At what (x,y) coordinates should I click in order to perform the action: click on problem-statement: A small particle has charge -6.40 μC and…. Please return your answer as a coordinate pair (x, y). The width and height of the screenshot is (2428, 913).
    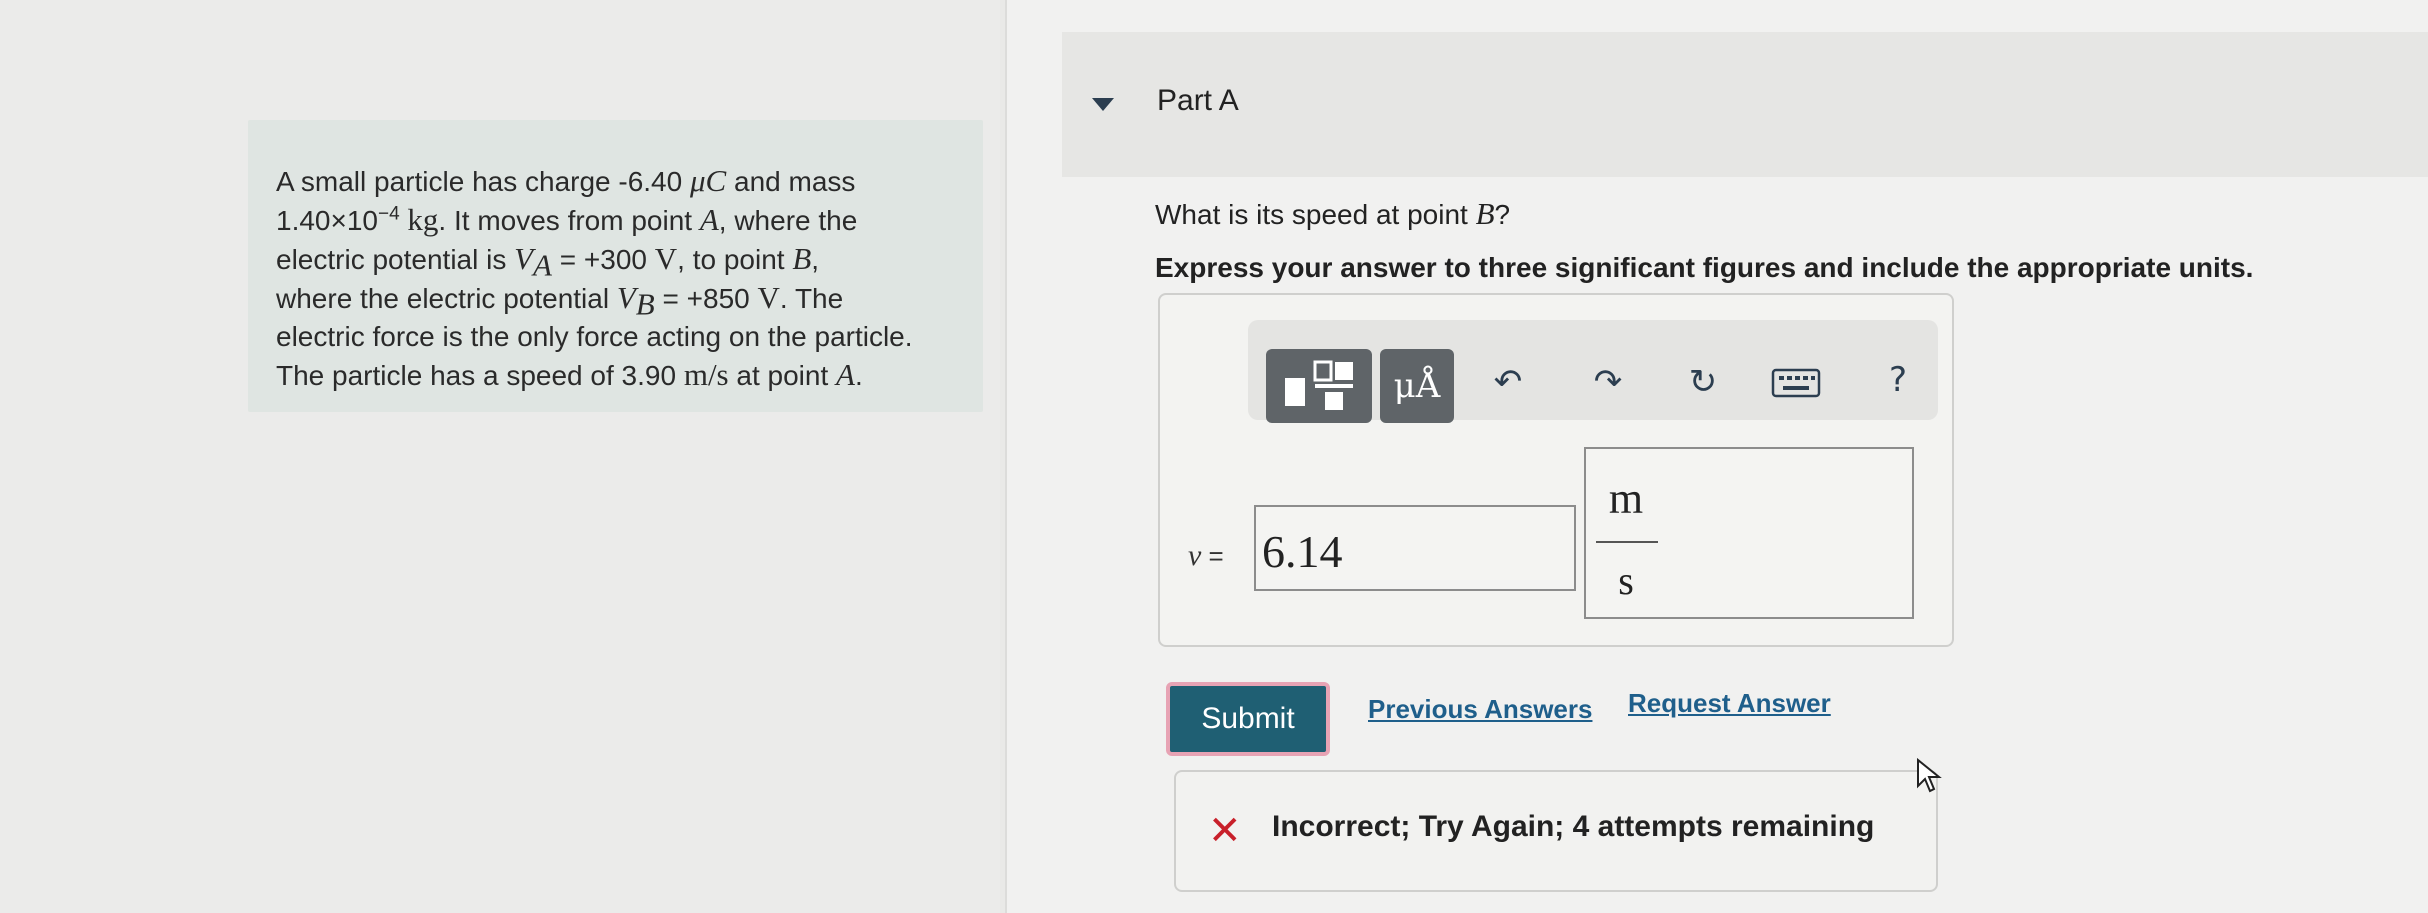
    Looking at the image, I should click on (615, 266).